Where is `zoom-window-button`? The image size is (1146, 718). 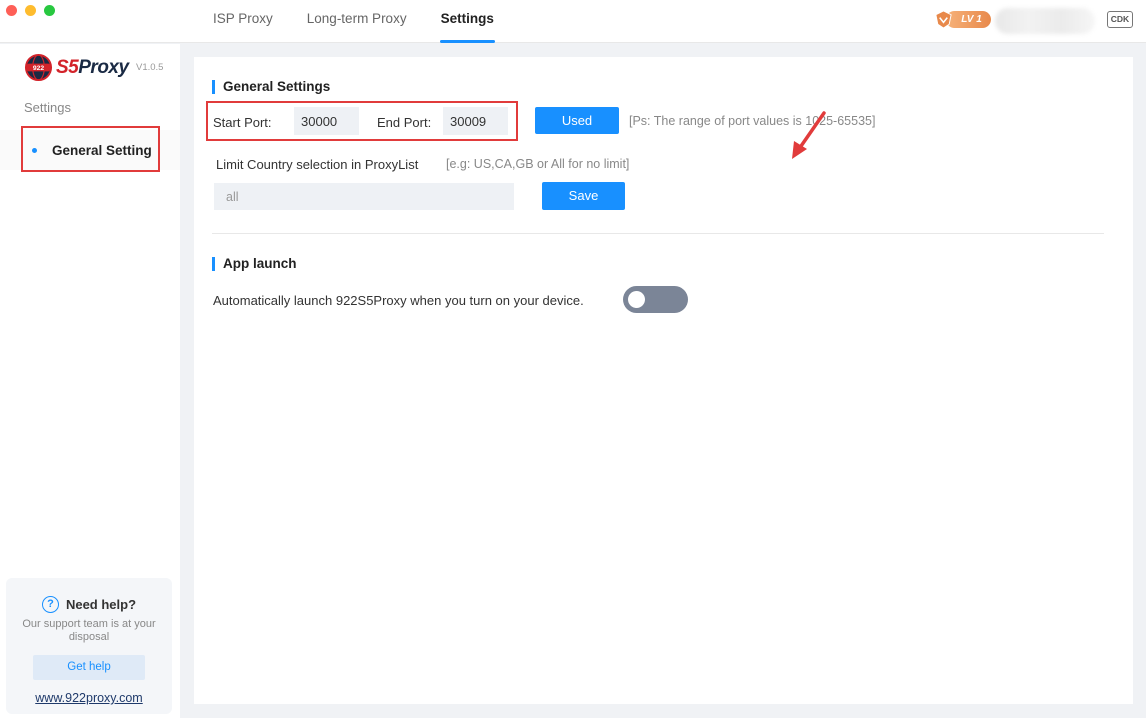
zoom-window-button is located at coordinates (49, 10).